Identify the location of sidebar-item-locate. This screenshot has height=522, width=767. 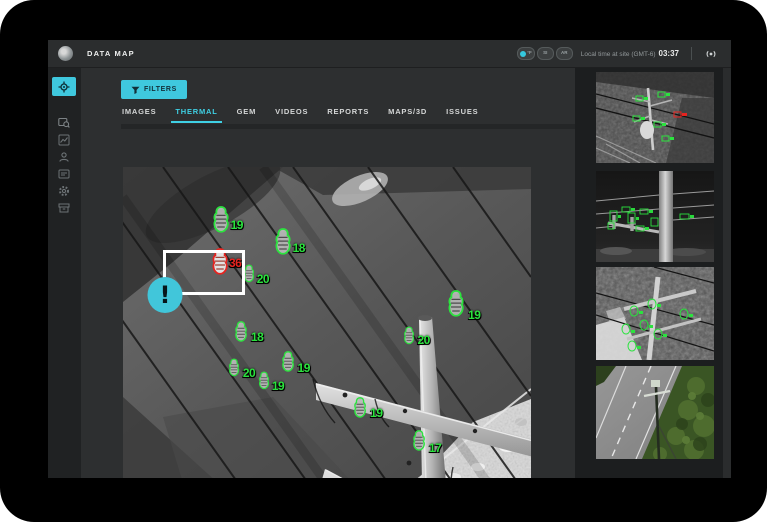
(64, 86).